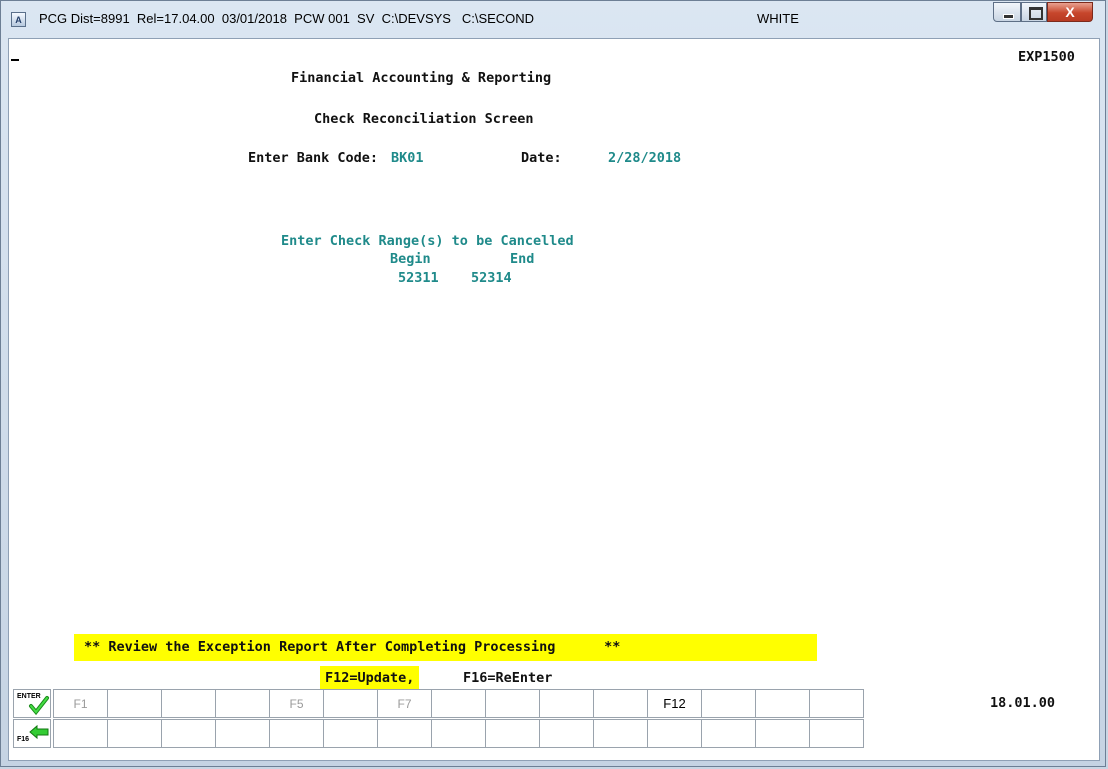 This screenshot has height=769, width=1108. What do you see at coordinates (254, 18) in the screenshot?
I see `title-date: 03/01/2018` at bounding box center [254, 18].